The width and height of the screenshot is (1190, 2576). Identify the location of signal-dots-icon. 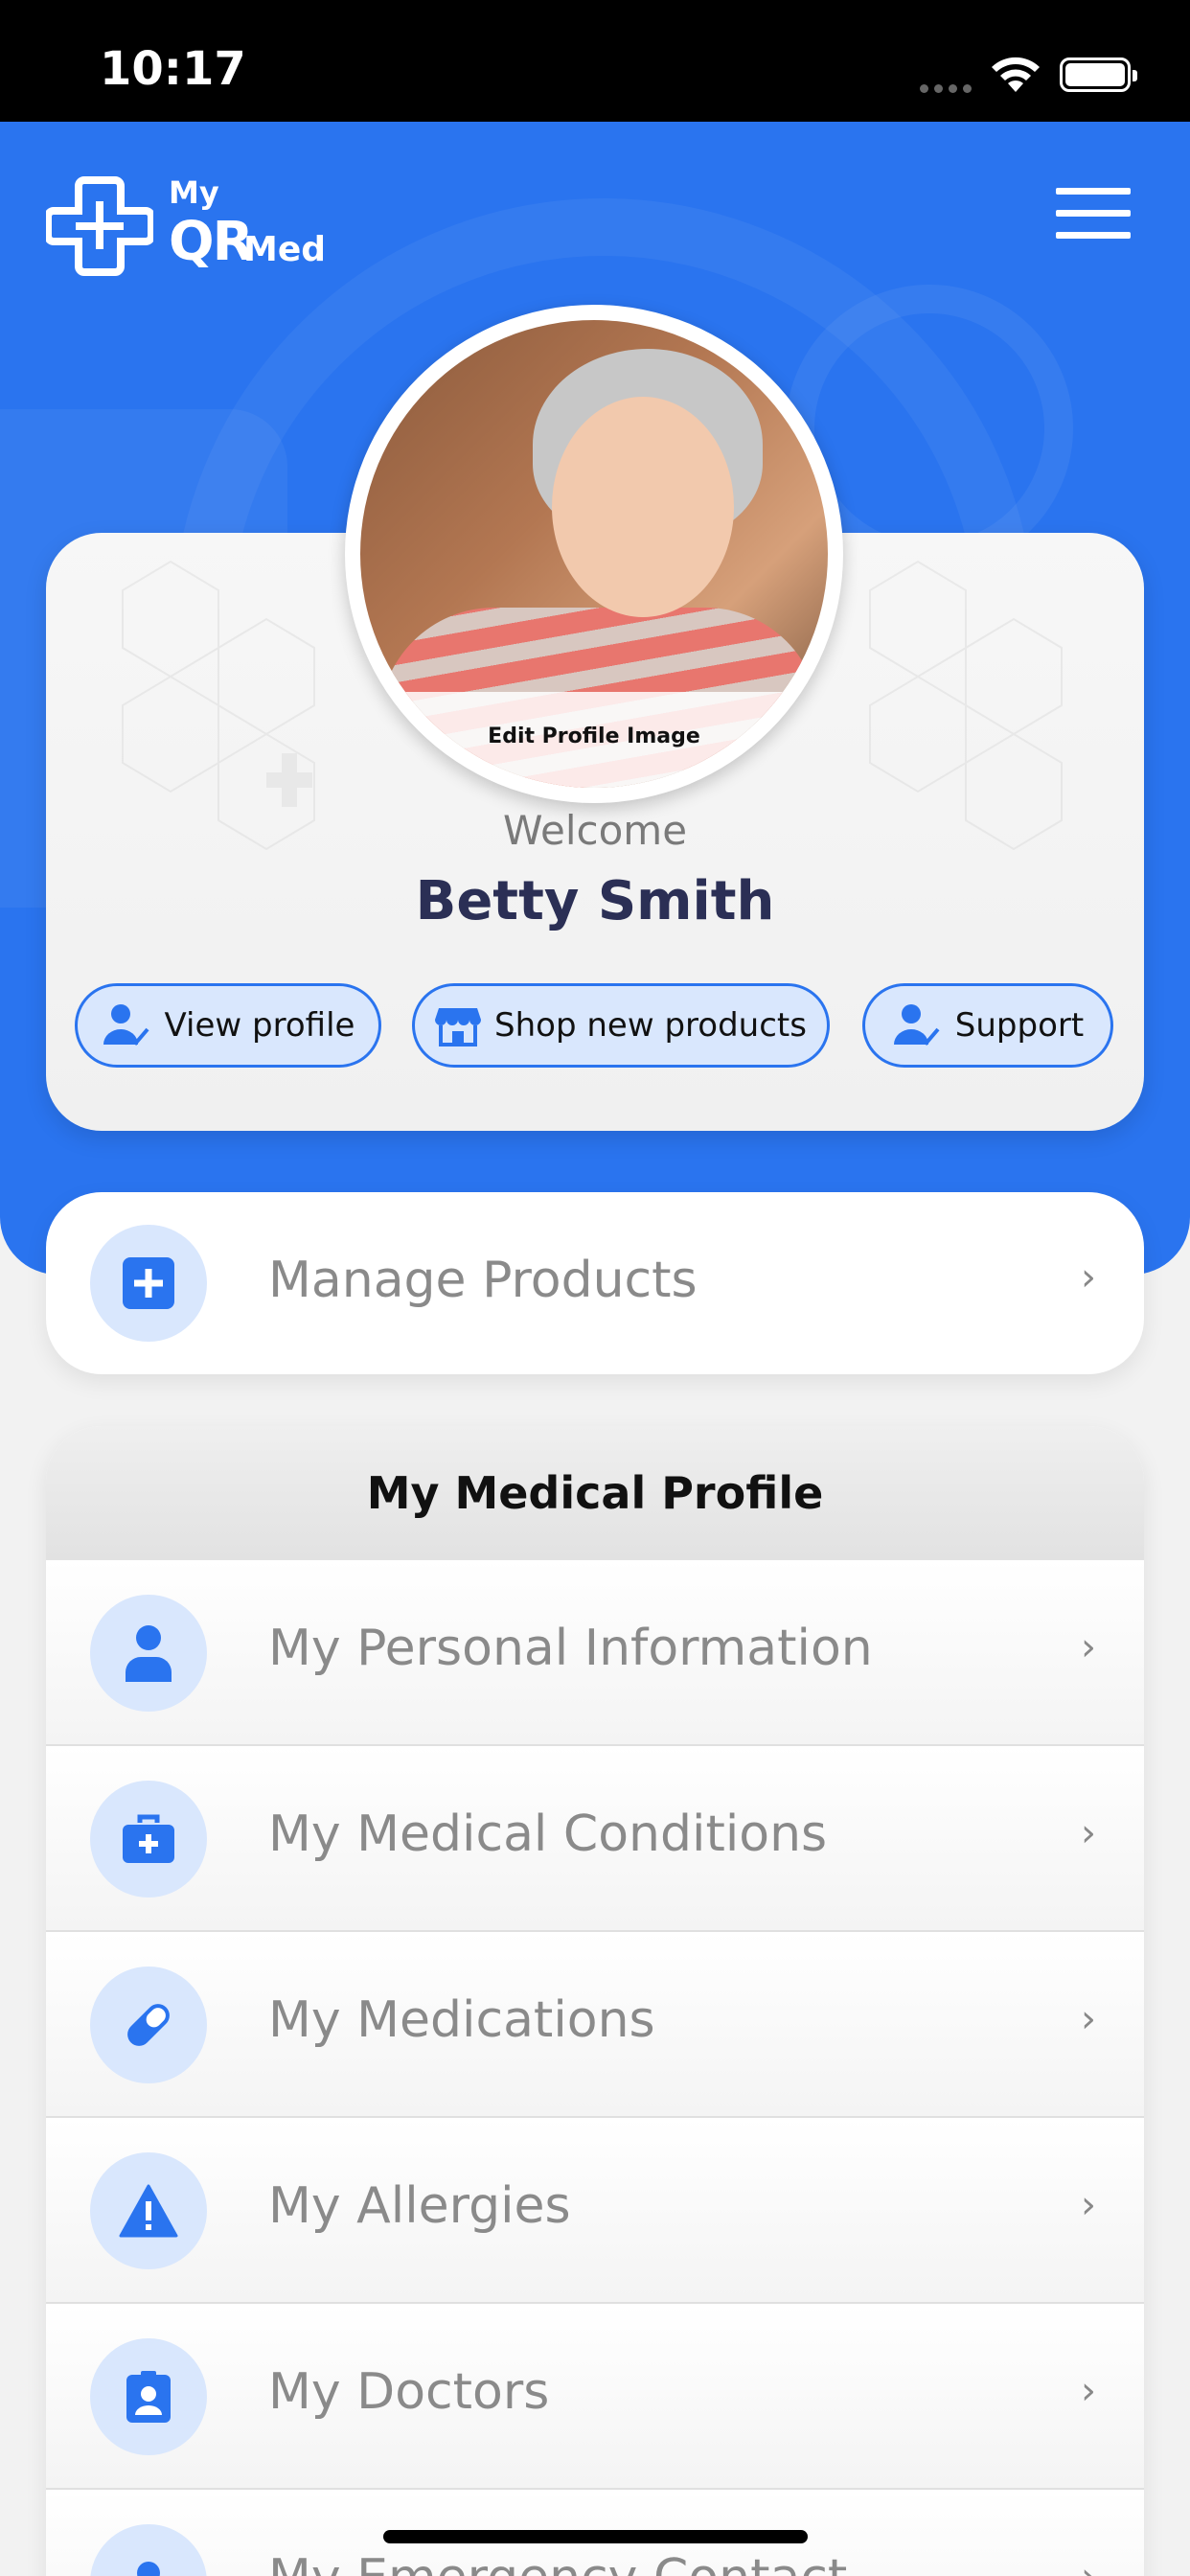
(949, 86).